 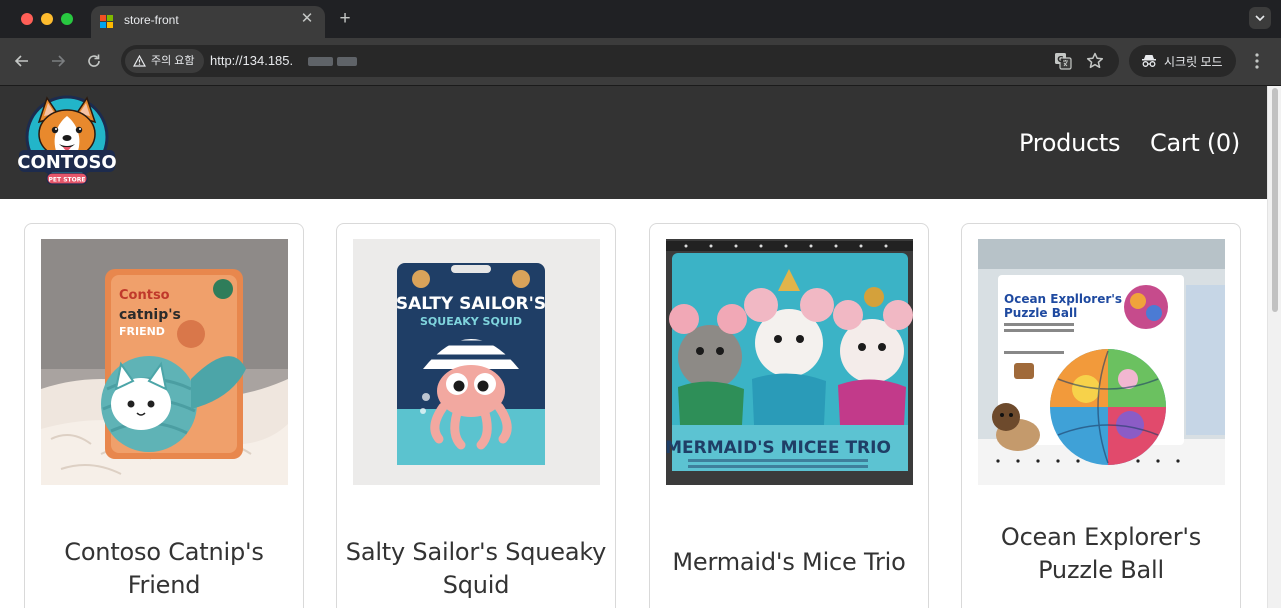 I want to click on forward-button, so click(x=58, y=61).